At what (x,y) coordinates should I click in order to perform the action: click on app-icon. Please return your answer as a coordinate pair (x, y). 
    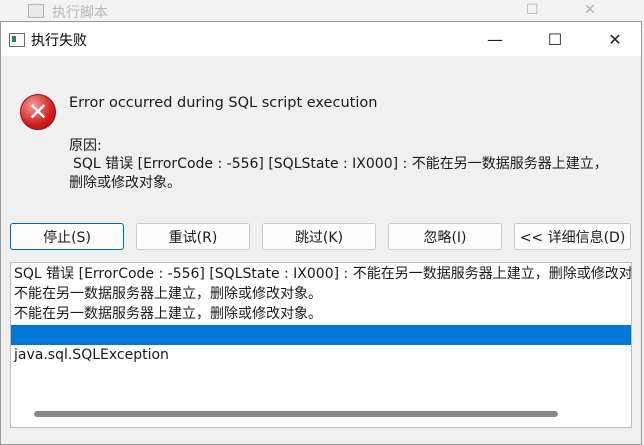
    Looking at the image, I should click on (17, 40).